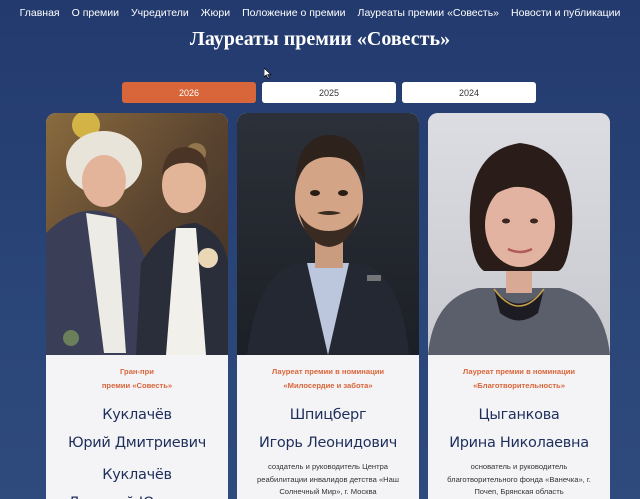 This screenshot has height=499, width=640. Describe the element at coordinates (137, 443) in the screenshot. I see `laureate-name: Юрий Дмитриевич` at that location.